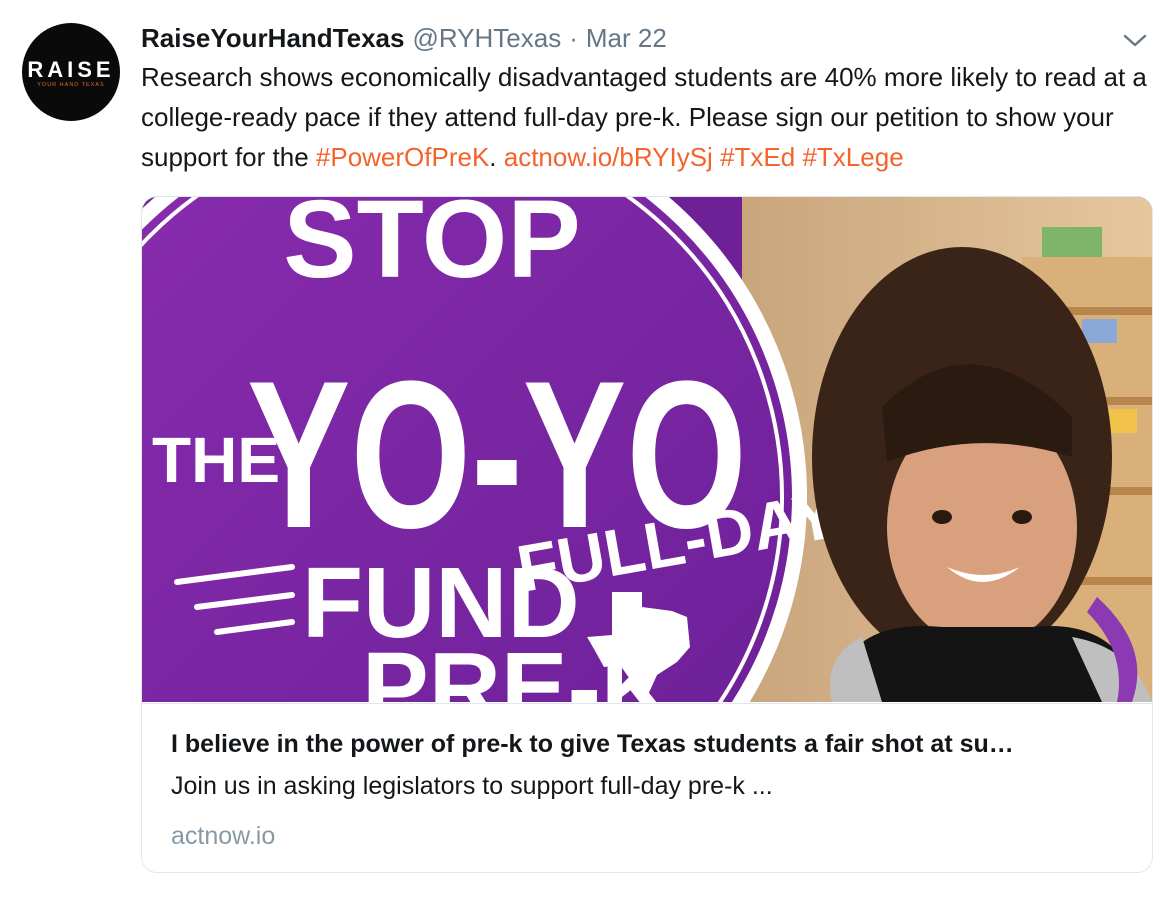 The image size is (1174, 908). What do you see at coordinates (71, 69) in the screenshot?
I see `avatar-logo-text: RAISE` at bounding box center [71, 69].